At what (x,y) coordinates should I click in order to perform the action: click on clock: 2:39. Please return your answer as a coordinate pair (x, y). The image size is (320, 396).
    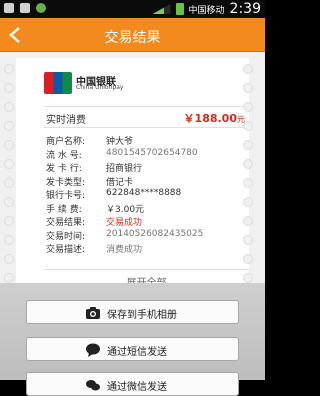
    Looking at the image, I should click on (245, 9).